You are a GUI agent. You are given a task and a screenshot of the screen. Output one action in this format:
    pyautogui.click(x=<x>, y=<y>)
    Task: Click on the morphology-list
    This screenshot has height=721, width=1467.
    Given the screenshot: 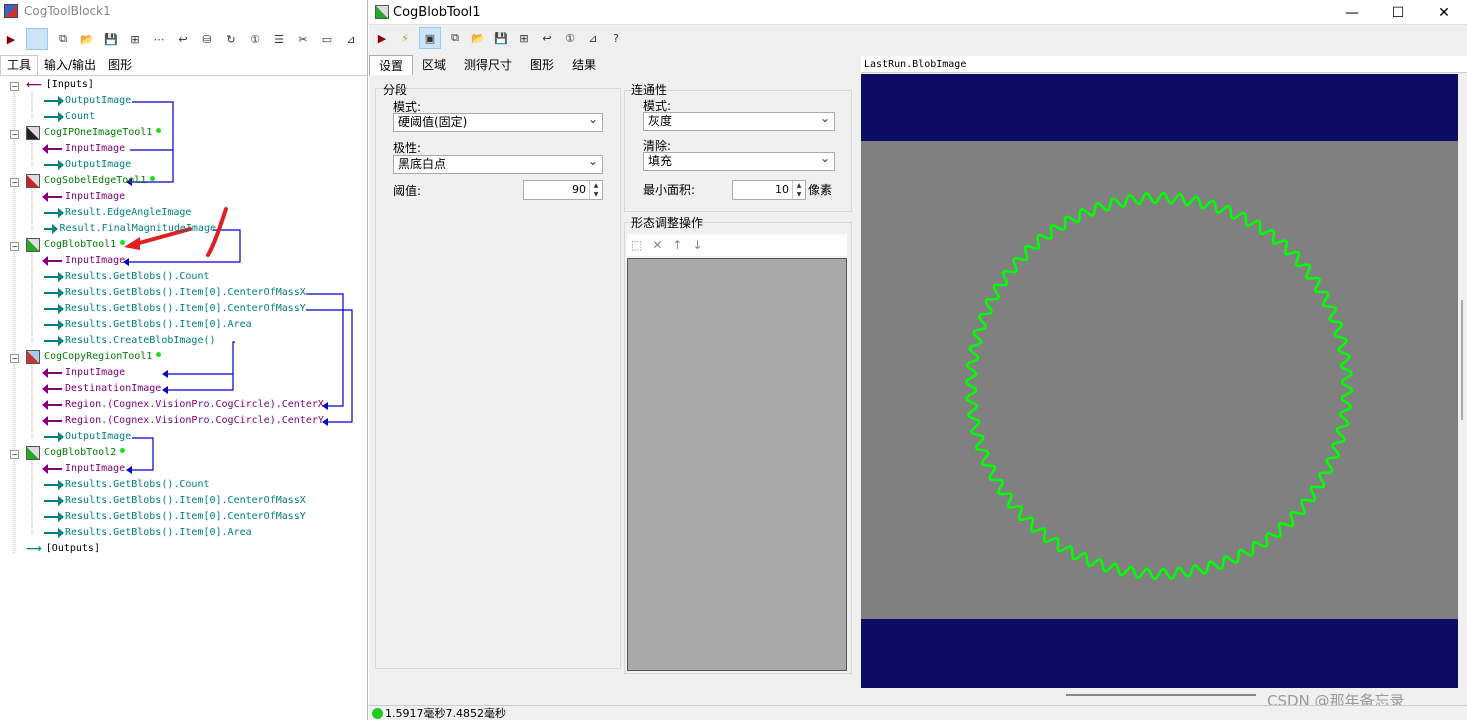 What is the action you would take?
    pyautogui.click(x=737, y=464)
    